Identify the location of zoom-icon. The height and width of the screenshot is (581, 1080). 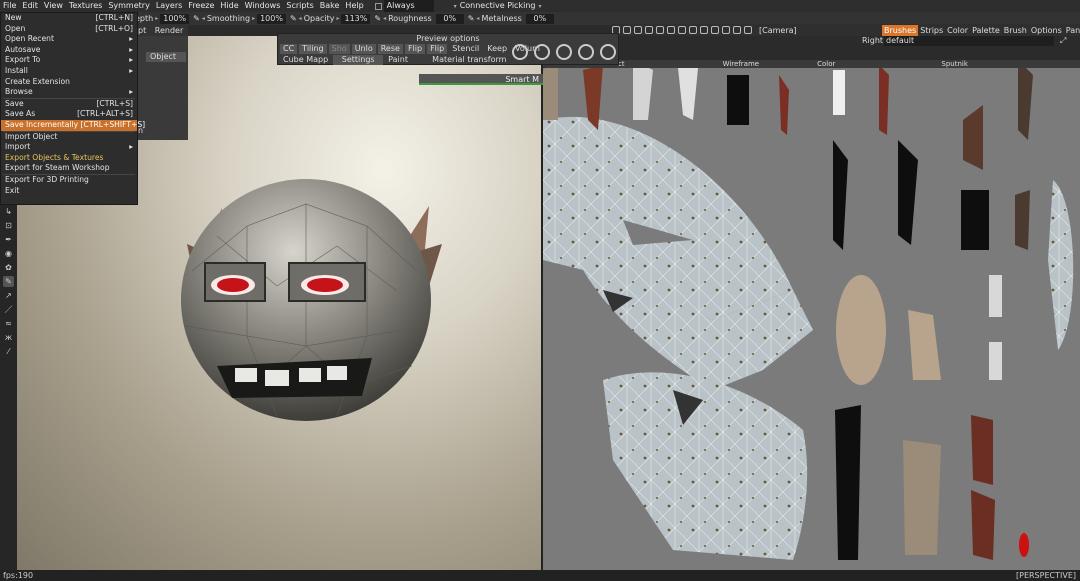
(564, 52).